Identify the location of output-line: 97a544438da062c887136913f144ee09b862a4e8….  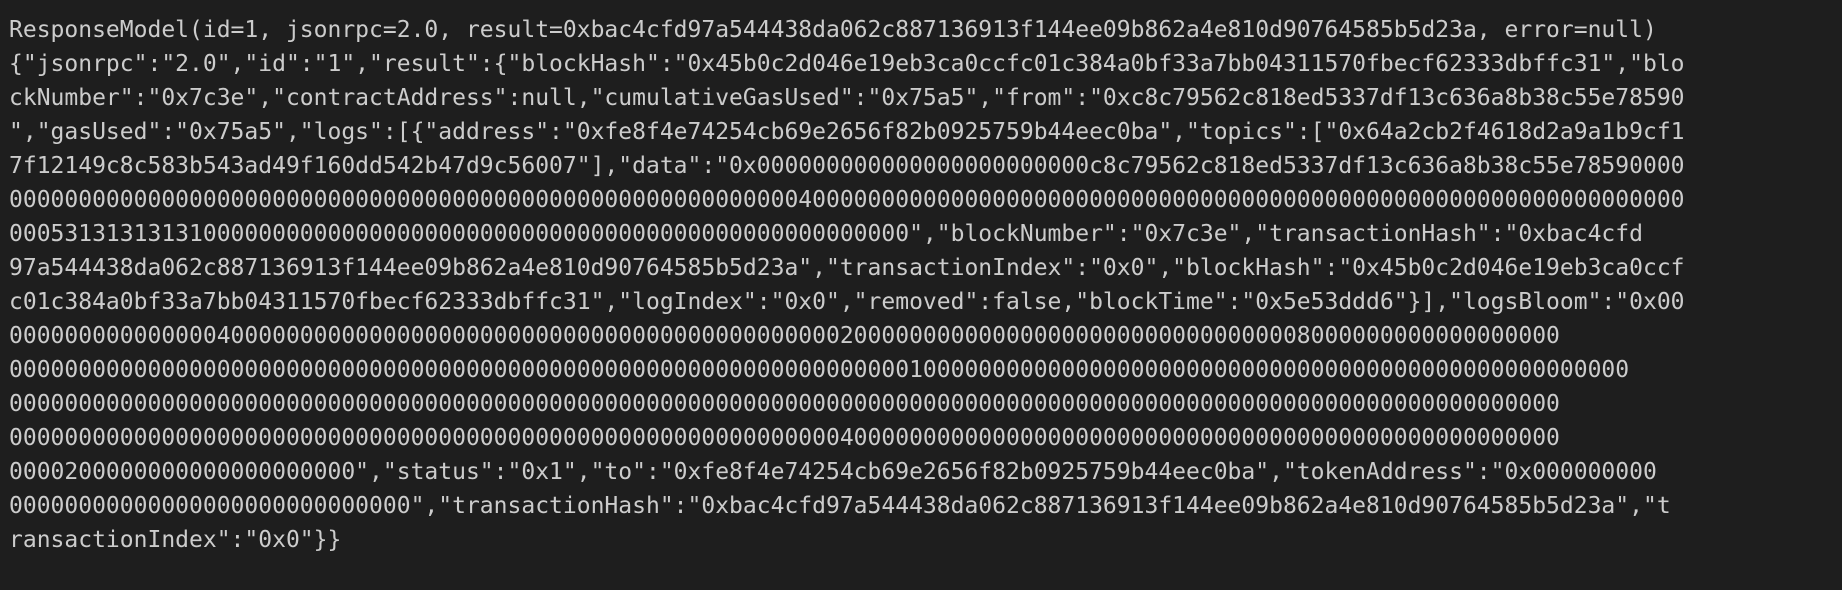
(847, 268).